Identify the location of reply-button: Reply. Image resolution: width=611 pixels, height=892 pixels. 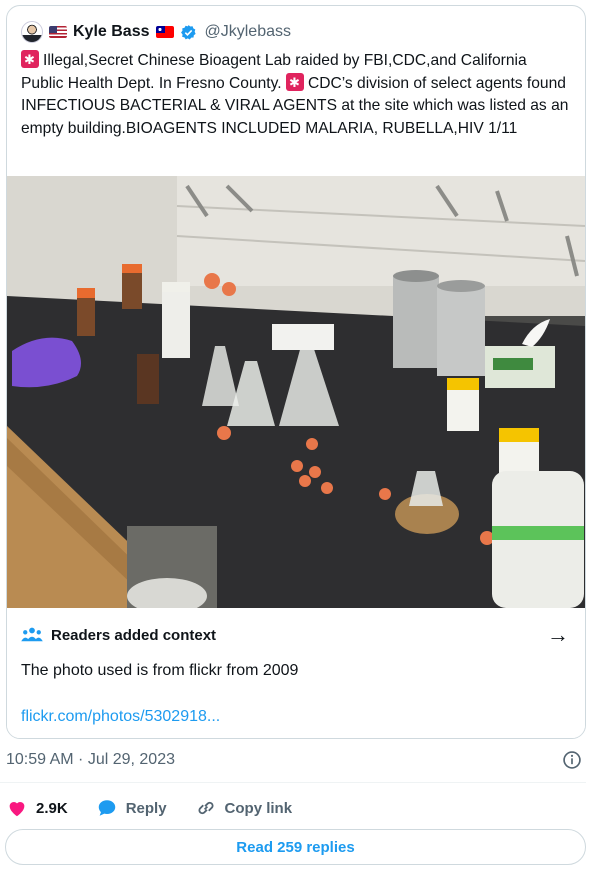
(131, 808).